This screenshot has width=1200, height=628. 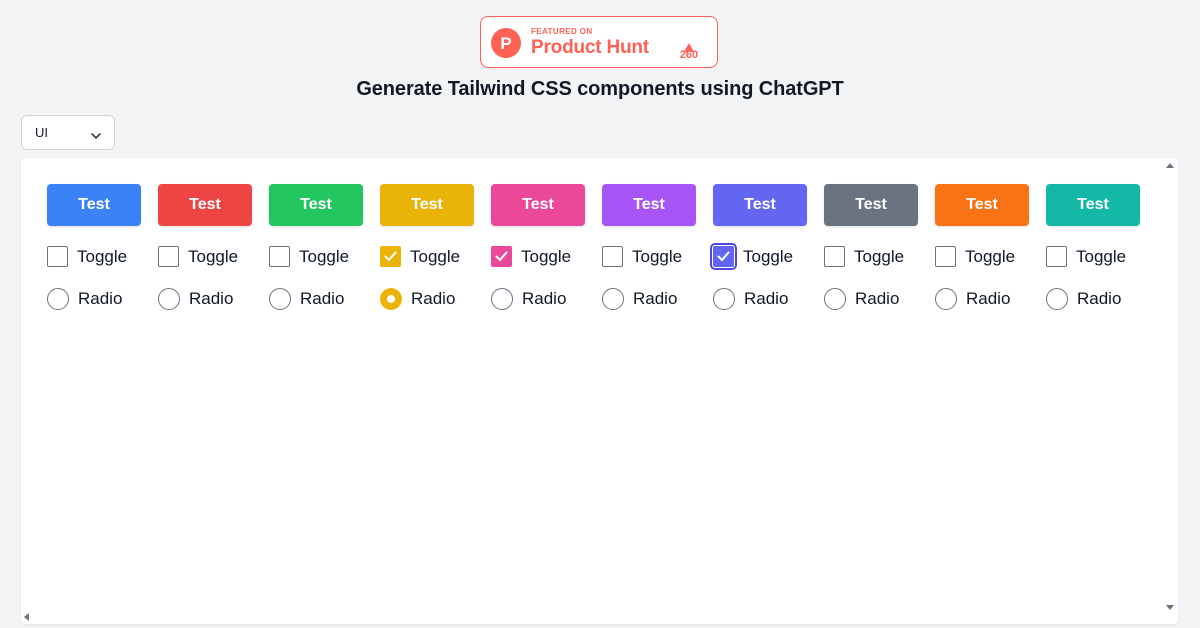 I want to click on featured-on-label: FEATURED ON, so click(x=562, y=31).